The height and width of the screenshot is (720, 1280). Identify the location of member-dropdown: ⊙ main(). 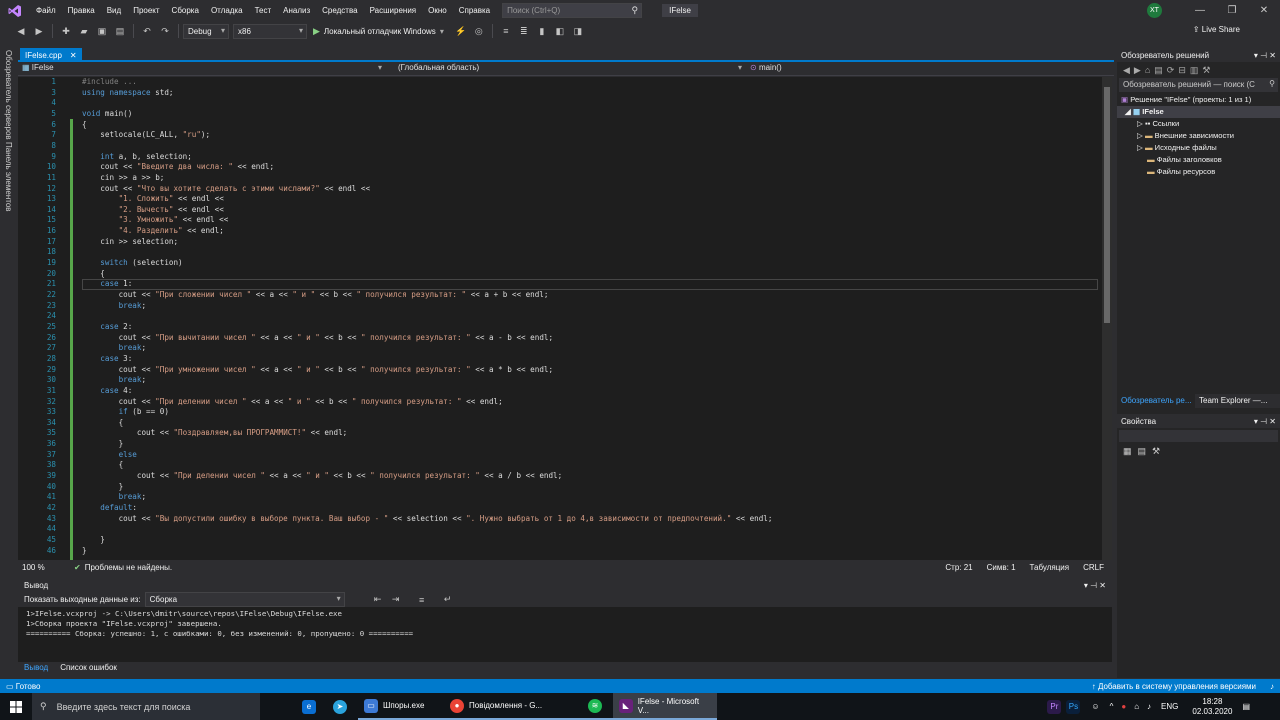
(921, 69).